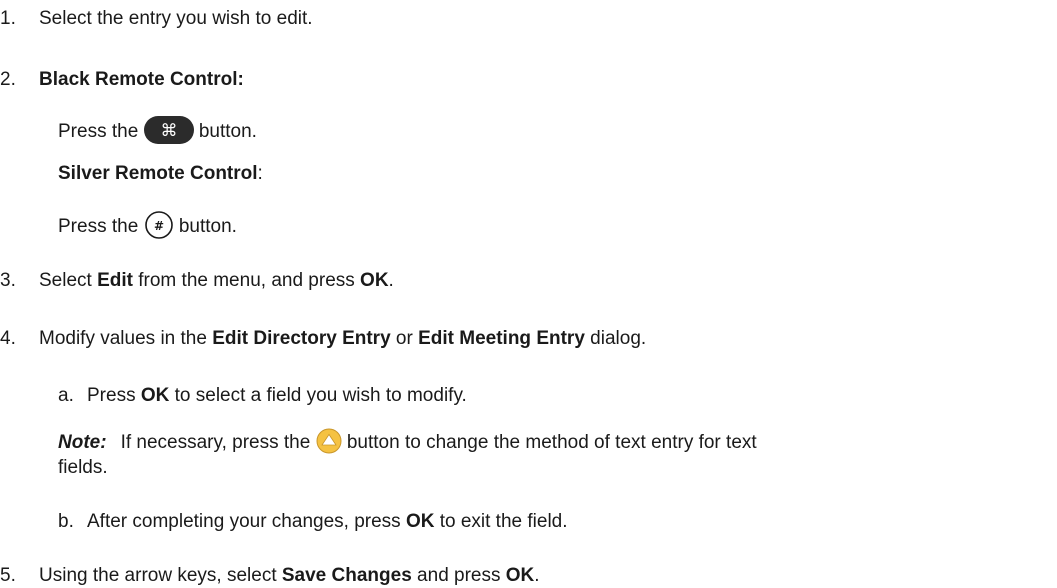 The height and width of the screenshot is (588, 1057). I want to click on silver-remote-heading-line: Silver Remote Control:, so click(160, 173).